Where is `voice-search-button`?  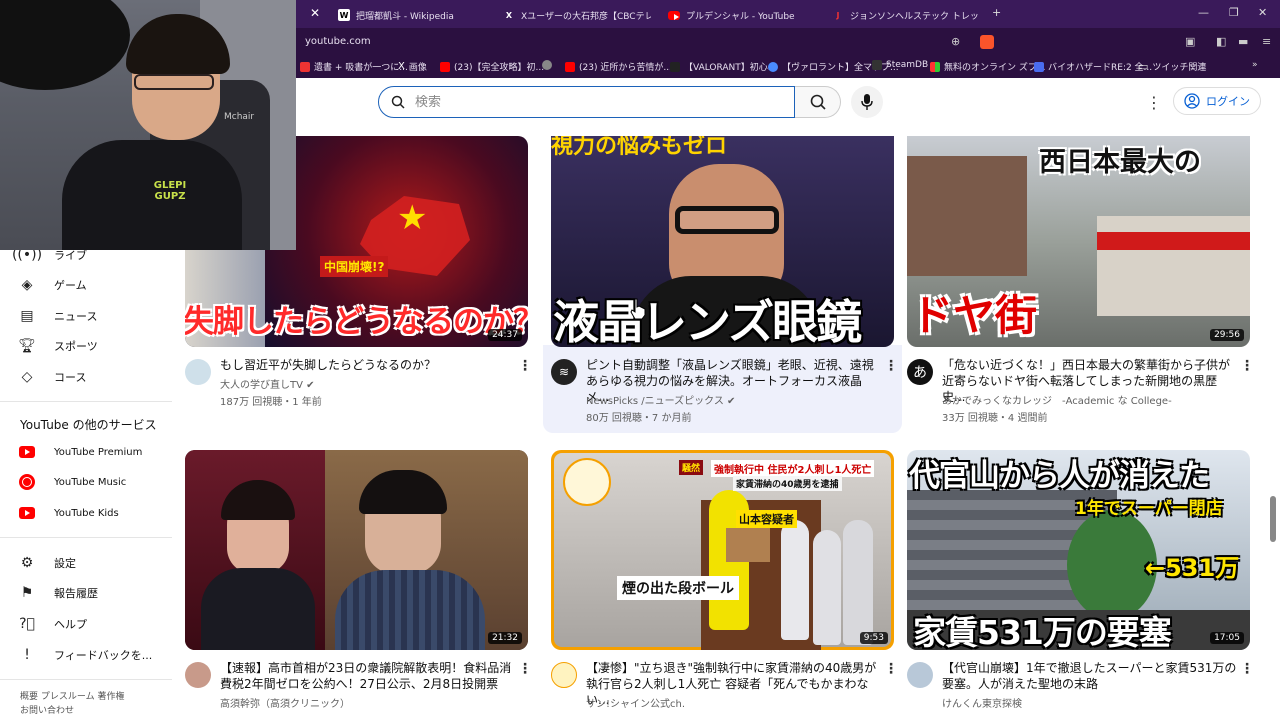 voice-search-button is located at coordinates (867, 102).